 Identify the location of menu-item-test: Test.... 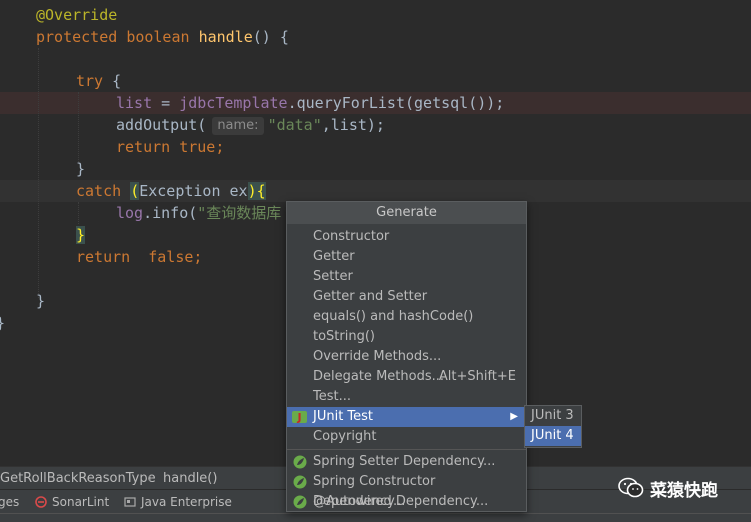
(406, 397).